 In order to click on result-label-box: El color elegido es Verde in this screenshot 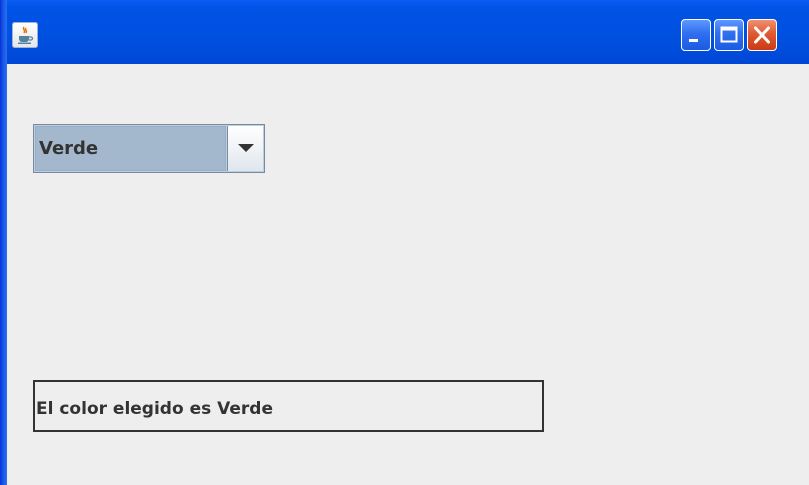, I will do `click(288, 406)`.